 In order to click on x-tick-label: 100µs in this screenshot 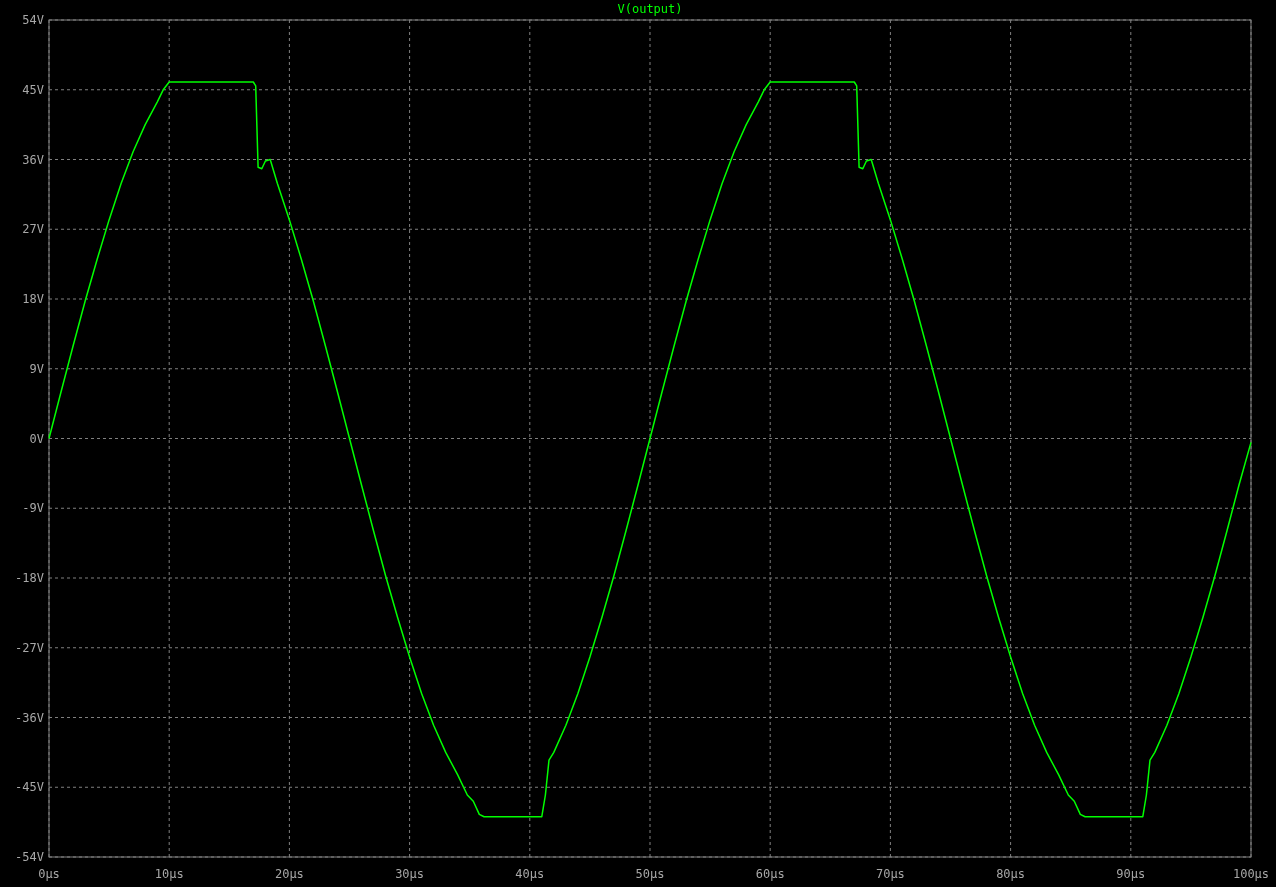, I will do `click(1251, 874)`.